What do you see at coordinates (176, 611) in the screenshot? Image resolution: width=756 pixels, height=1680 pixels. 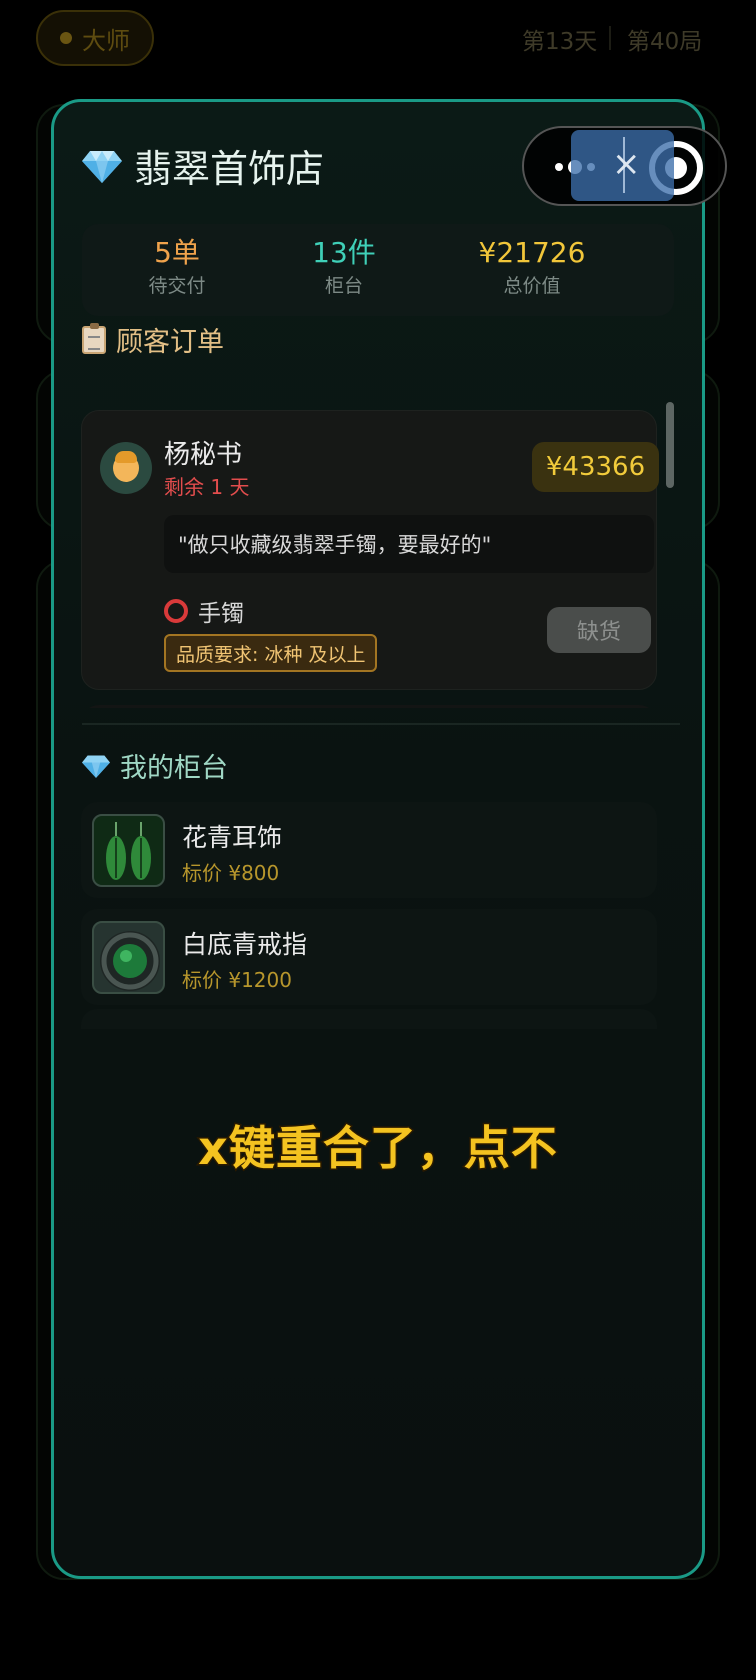 I see `bracelet-icon` at bounding box center [176, 611].